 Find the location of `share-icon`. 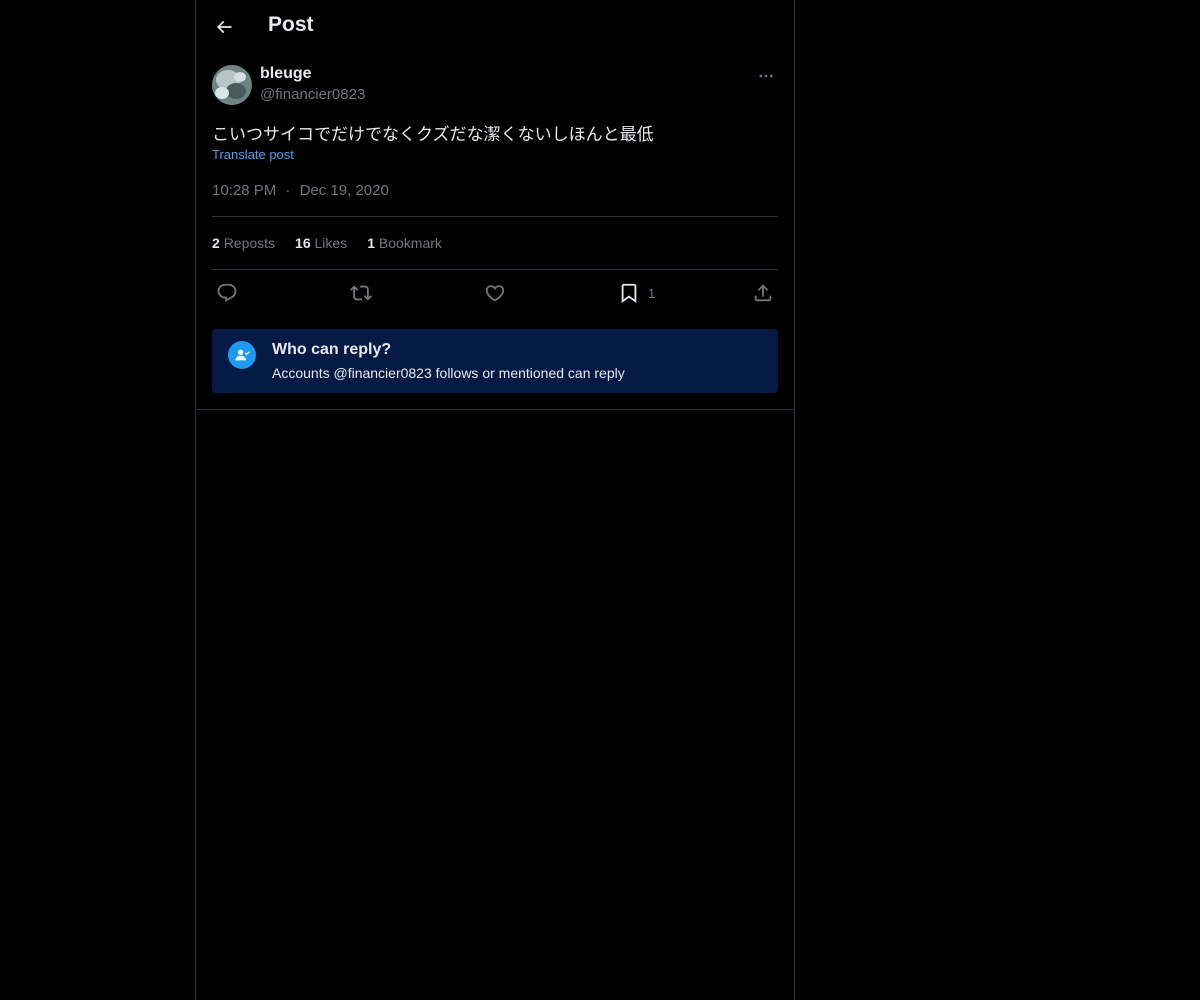

share-icon is located at coordinates (763, 293).